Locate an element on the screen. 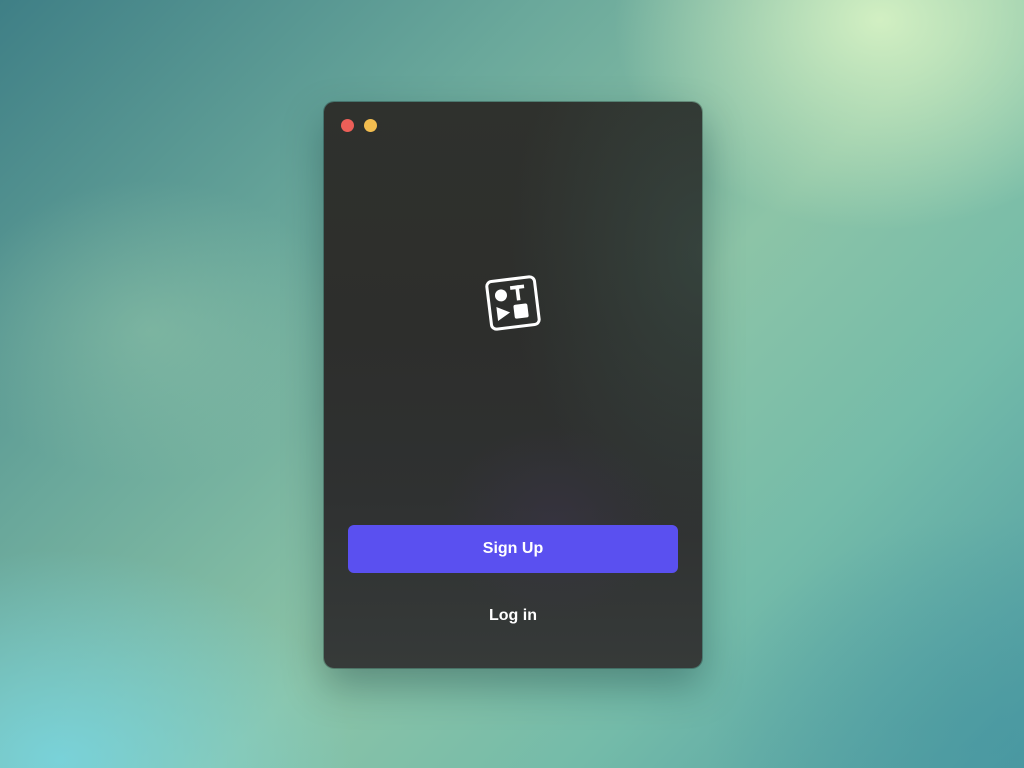 This screenshot has height=768, width=1024. sign-up-button: Sign Up is located at coordinates (513, 549).